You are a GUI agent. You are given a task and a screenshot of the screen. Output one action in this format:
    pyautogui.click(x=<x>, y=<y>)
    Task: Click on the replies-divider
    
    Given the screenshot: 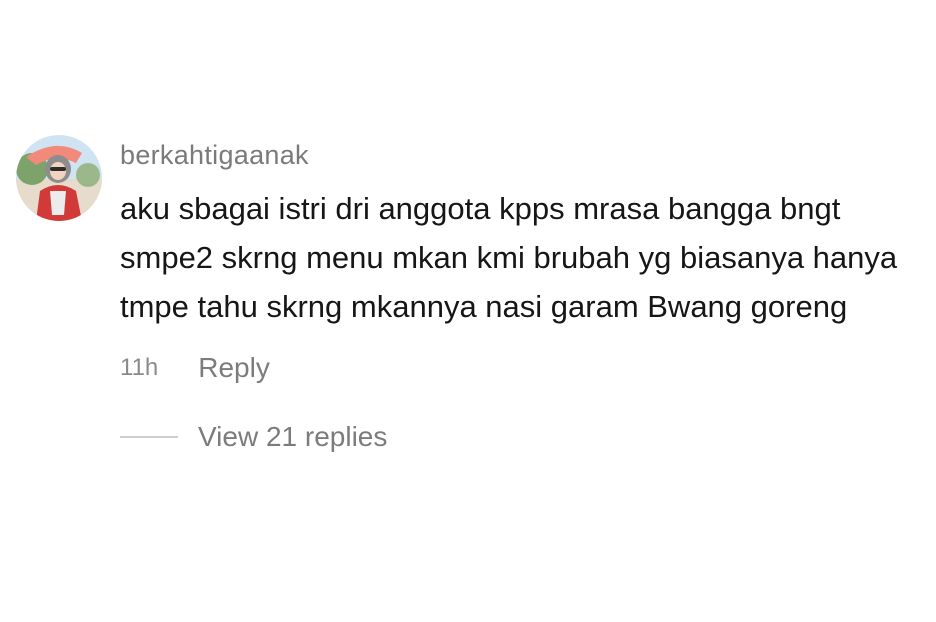 What is the action you would take?
    pyautogui.click(x=149, y=437)
    